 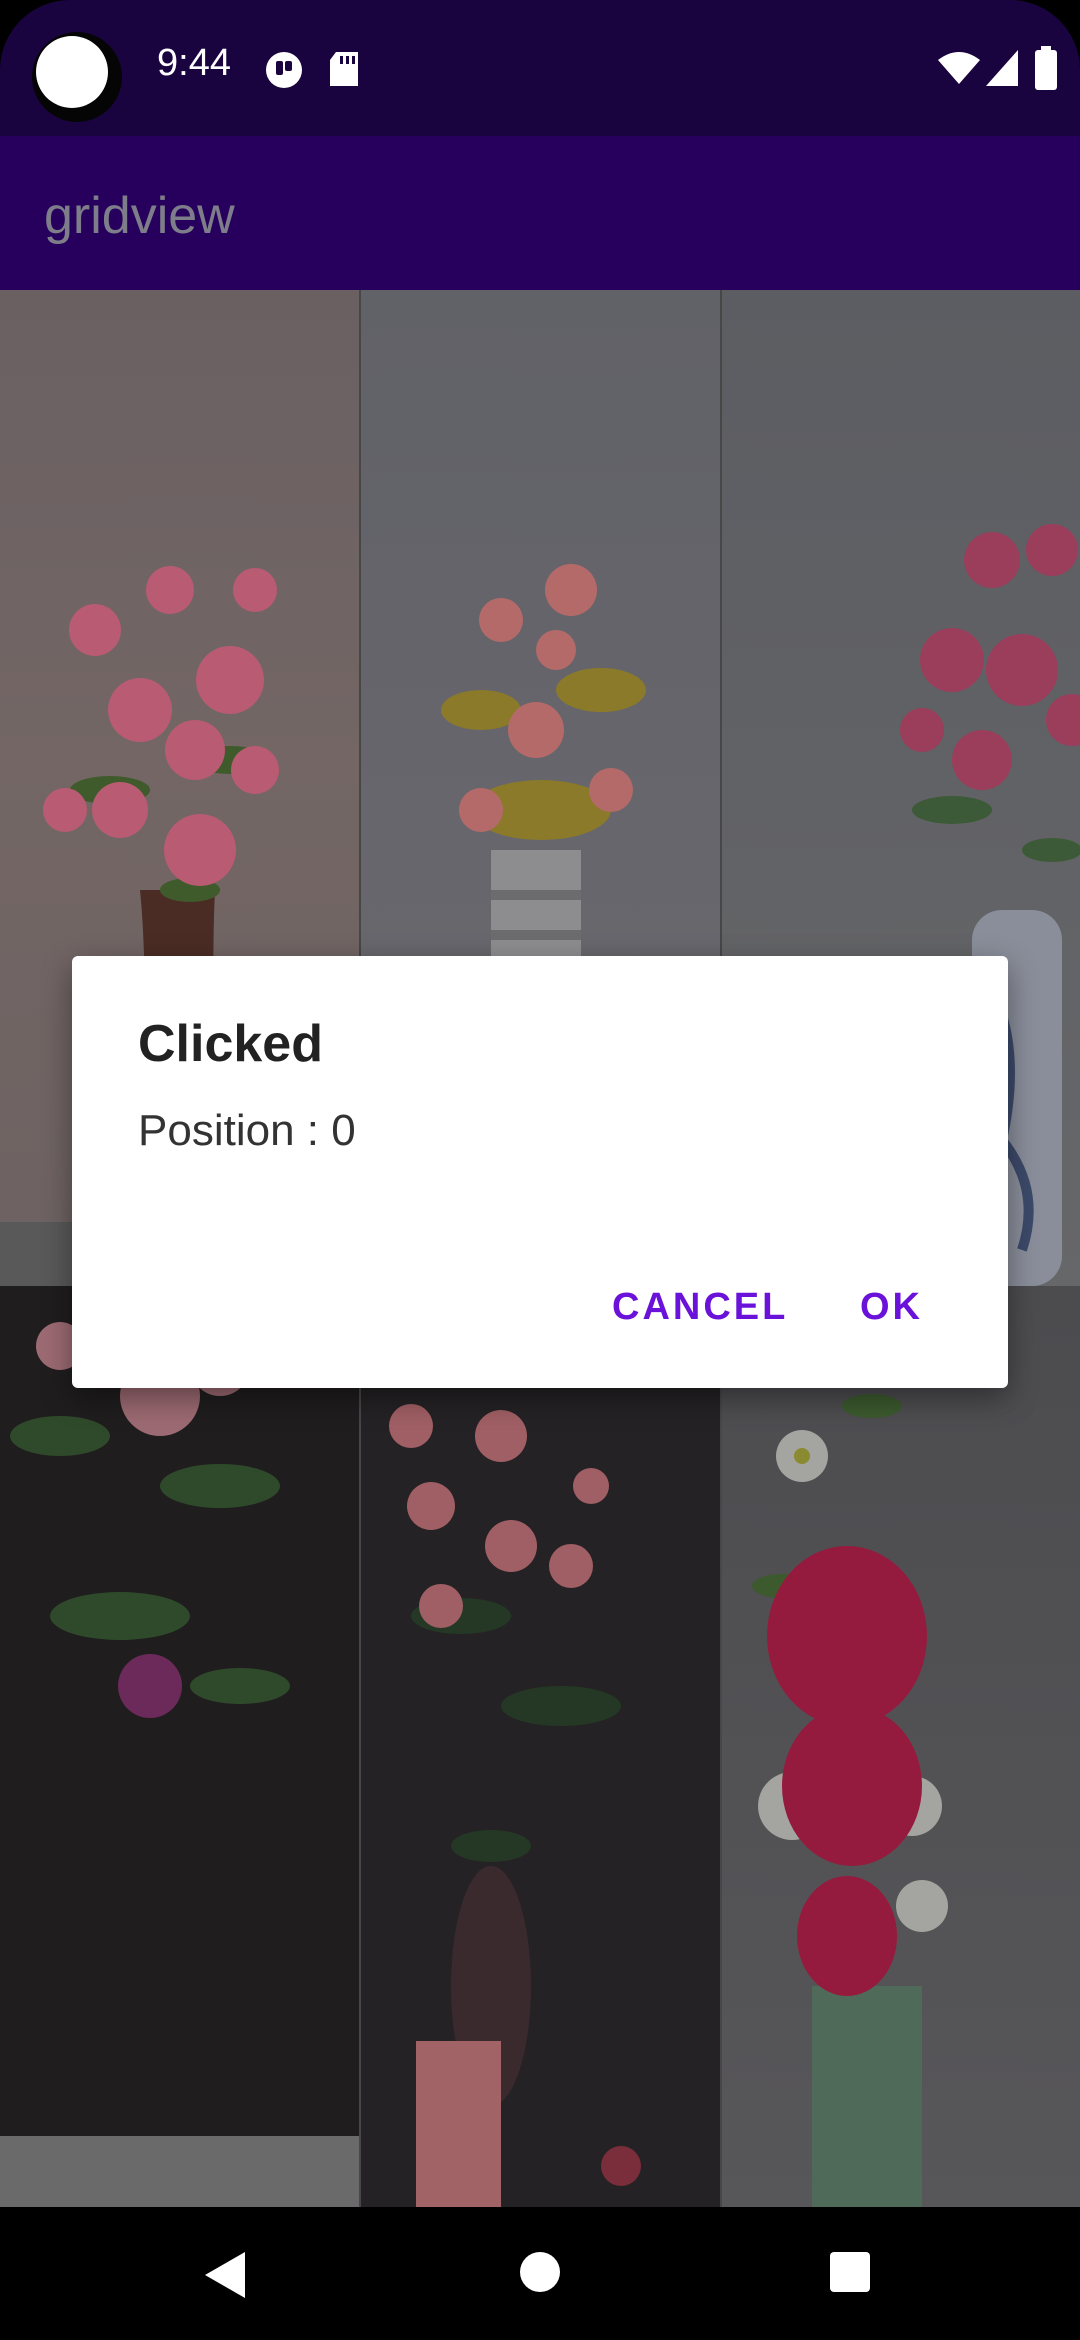 I want to click on flower-image-roses-dark, so click(x=150, y=1517).